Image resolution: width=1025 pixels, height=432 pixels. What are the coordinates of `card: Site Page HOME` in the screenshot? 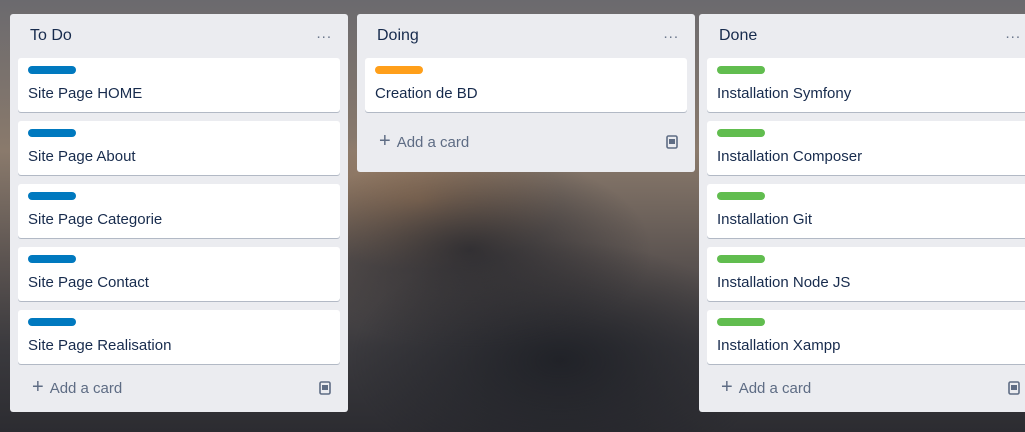 It's located at (179, 85).